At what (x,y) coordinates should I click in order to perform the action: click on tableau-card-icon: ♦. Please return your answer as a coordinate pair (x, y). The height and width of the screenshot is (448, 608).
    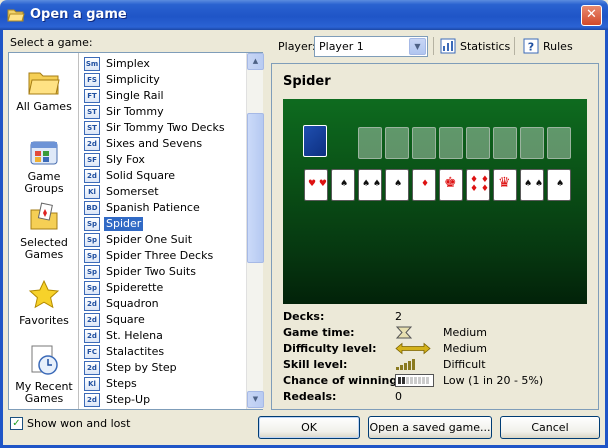
    Looking at the image, I should click on (424, 185).